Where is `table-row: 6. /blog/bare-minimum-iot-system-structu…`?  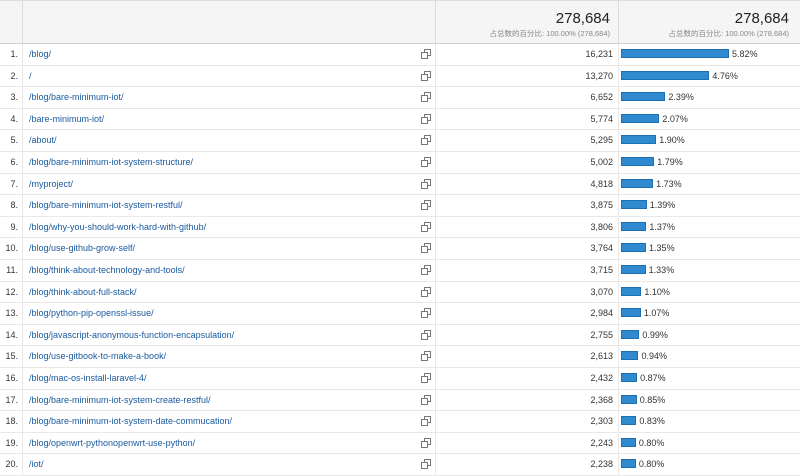 table-row: 6. /blog/bare-minimum-iot-system-structu… is located at coordinates (400, 162).